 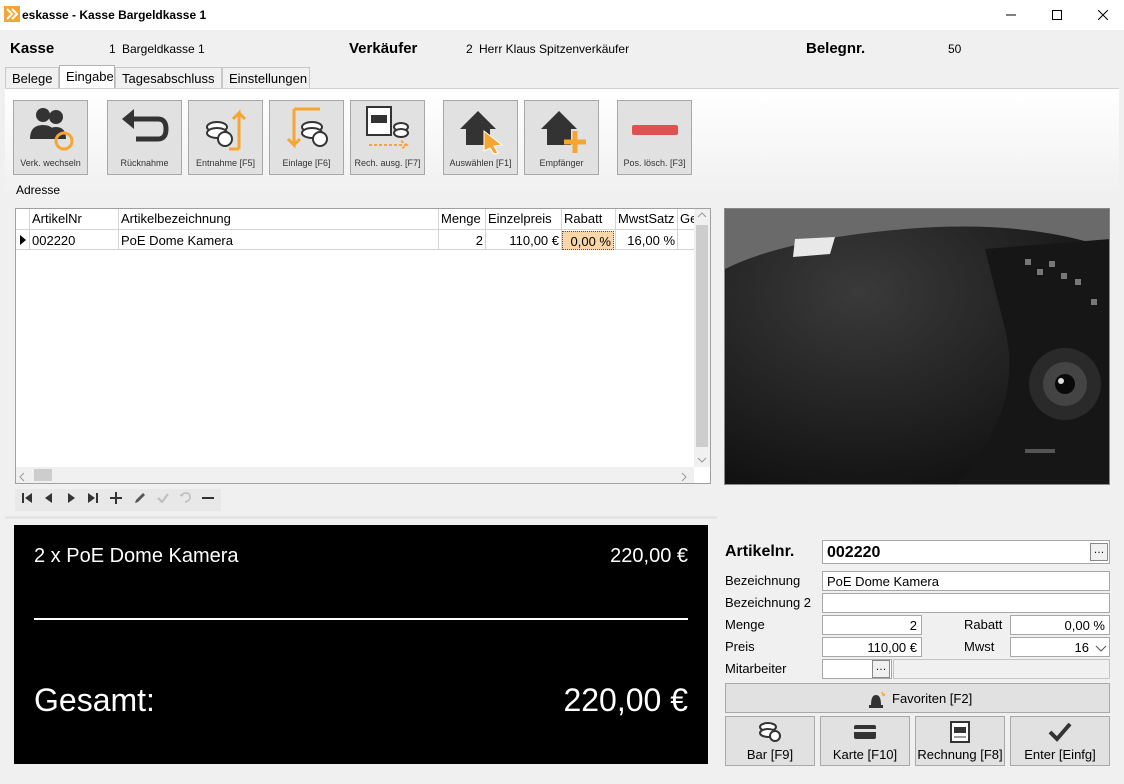 I want to click on insert-record-icon, so click(x=116, y=500).